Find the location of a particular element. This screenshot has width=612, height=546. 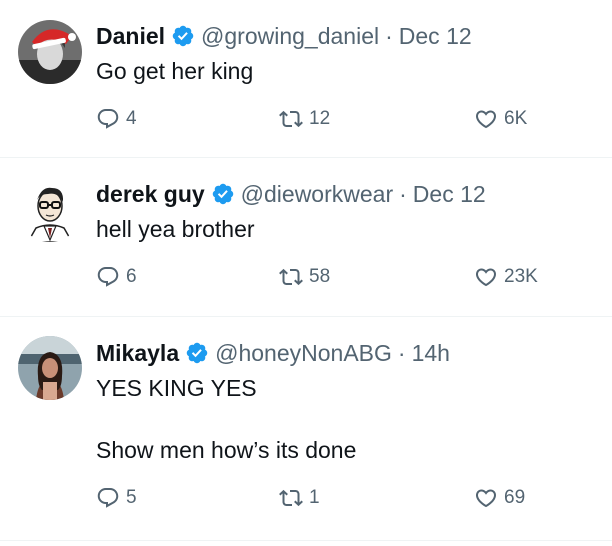

tweet-header: Mikayla @honeyNonABG · 14h is located at coordinates (273, 353).